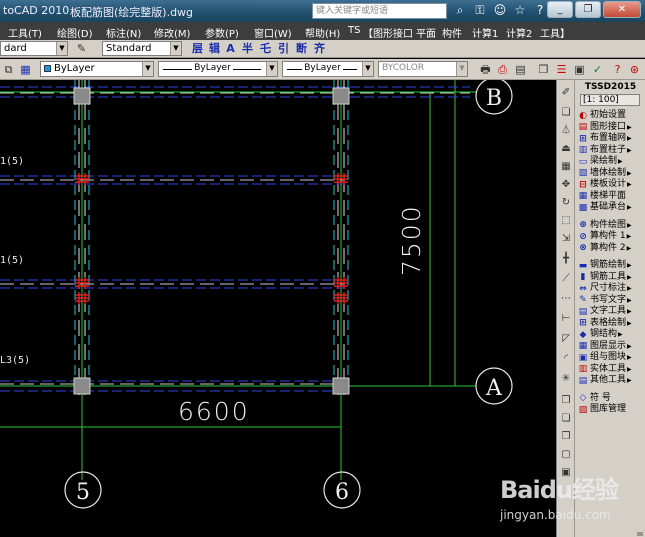  Describe the element at coordinates (426, 32) in the screenshot. I see `menu-plan: 平面` at that location.